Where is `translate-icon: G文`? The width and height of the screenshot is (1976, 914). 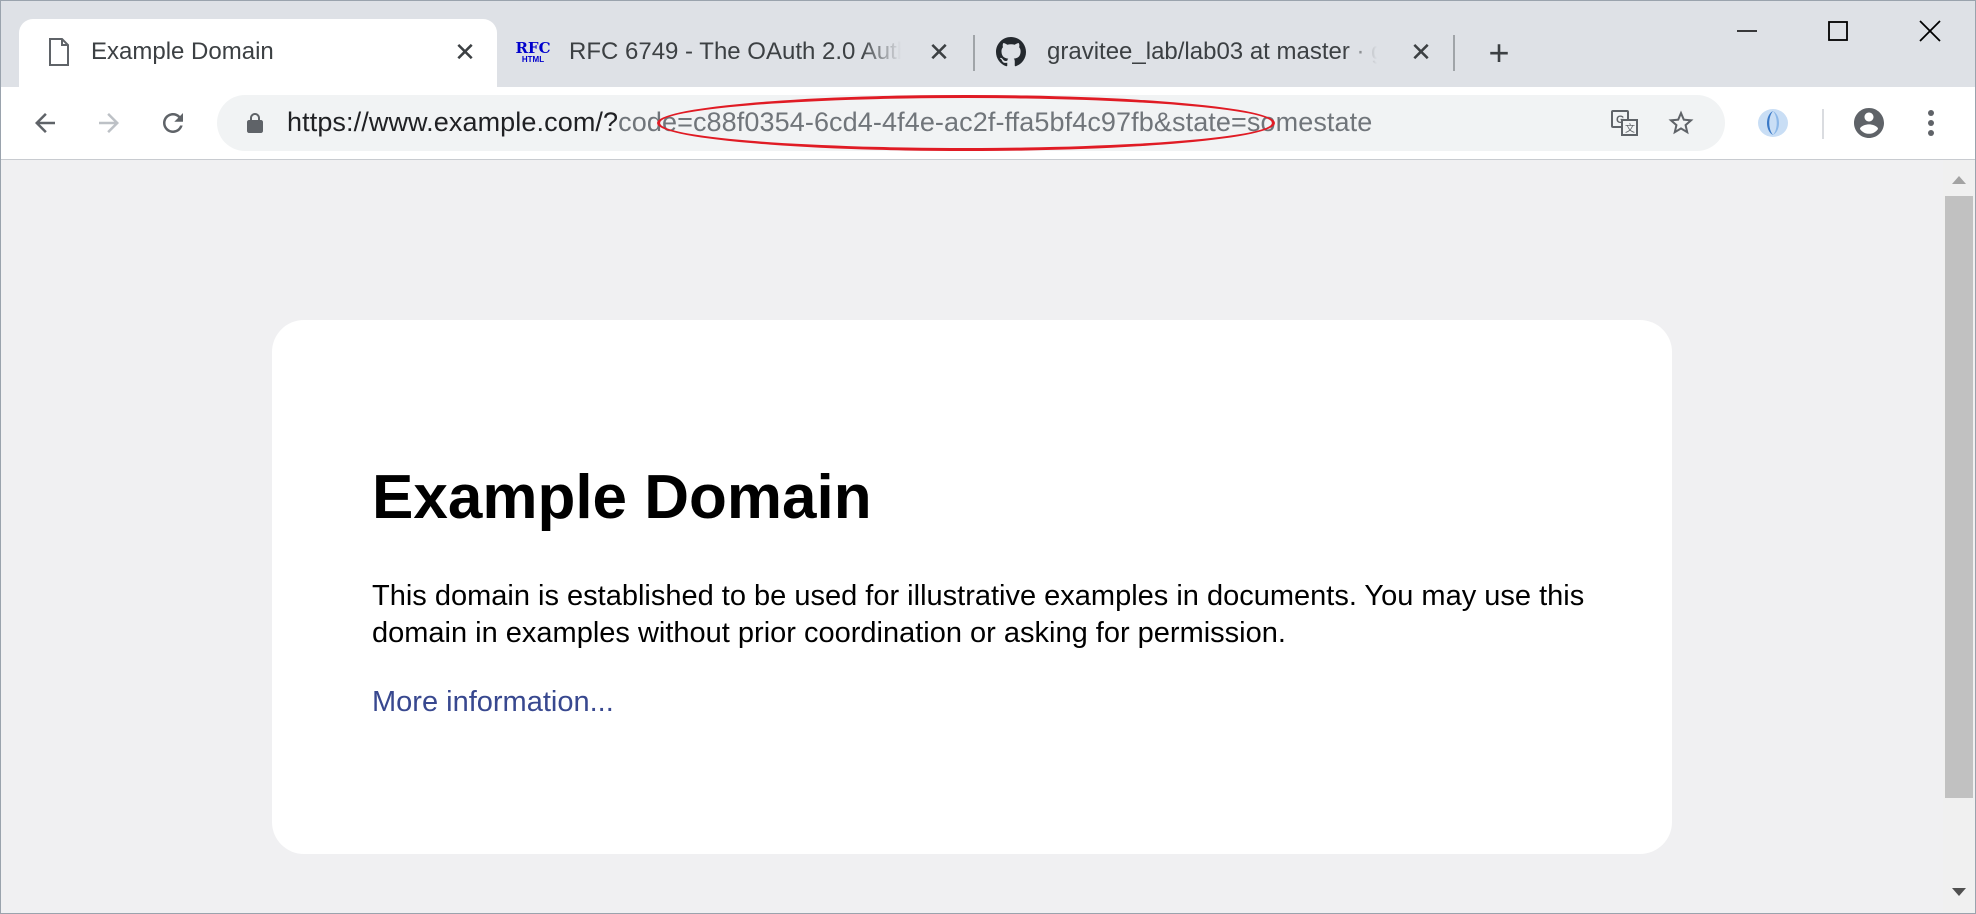
translate-icon: G文 is located at coordinates (1625, 123).